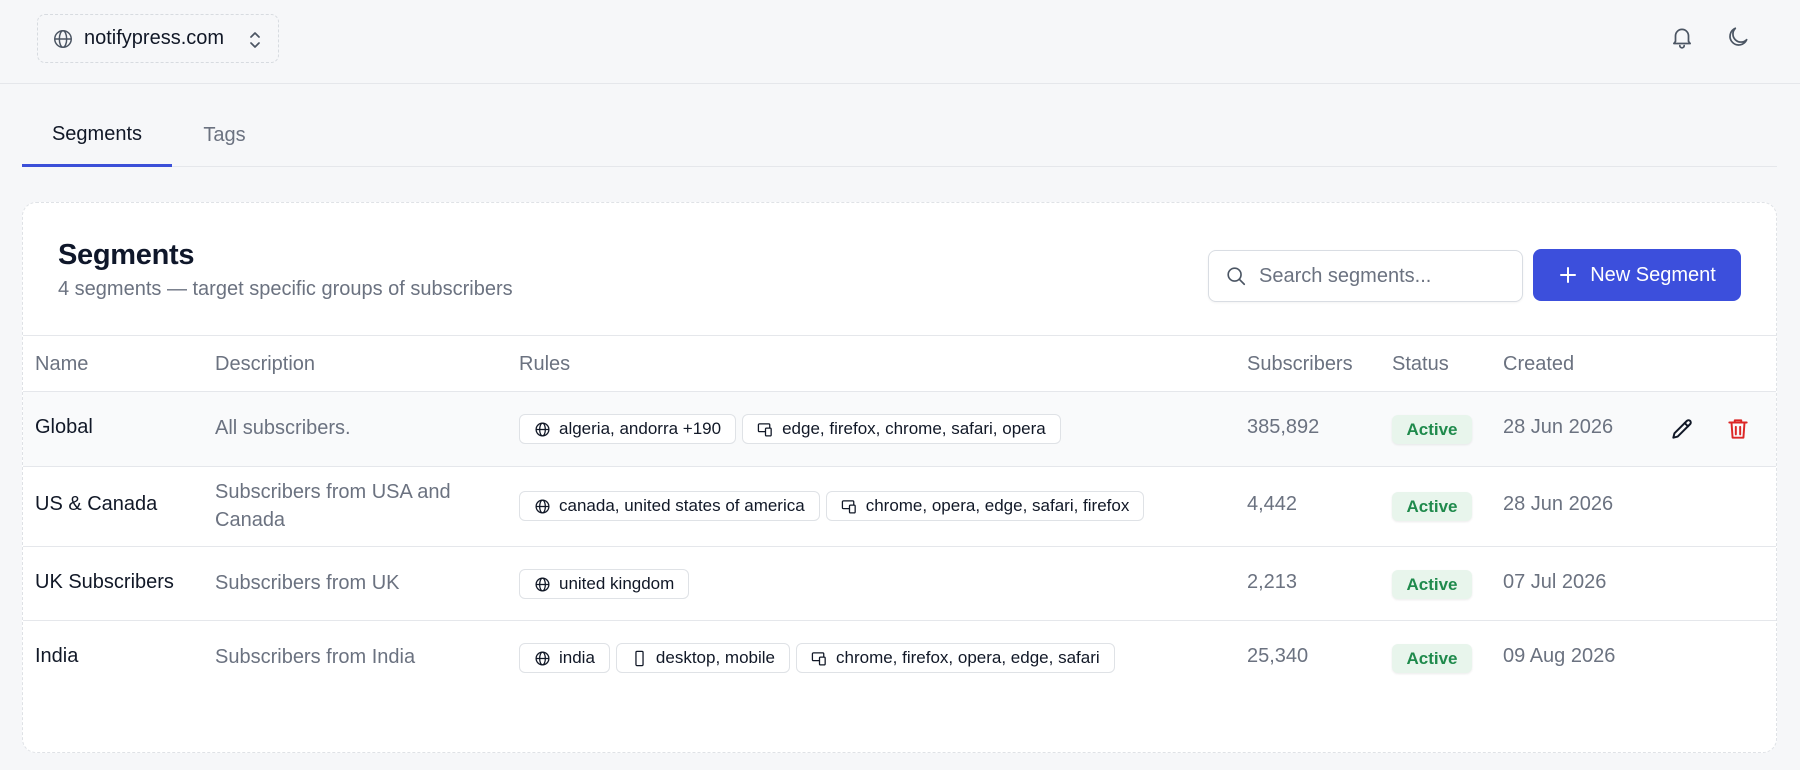 The height and width of the screenshot is (770, 1800). Describe the element at coordinates (1738, 429) in the screenshot. I see `trash-icon` at that location.